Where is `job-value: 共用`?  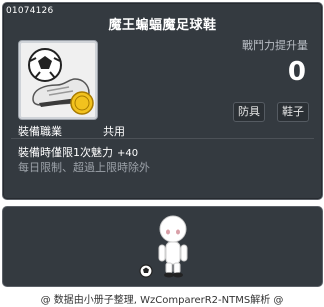 job-value: 共用 is located at coordinates (114, 131).